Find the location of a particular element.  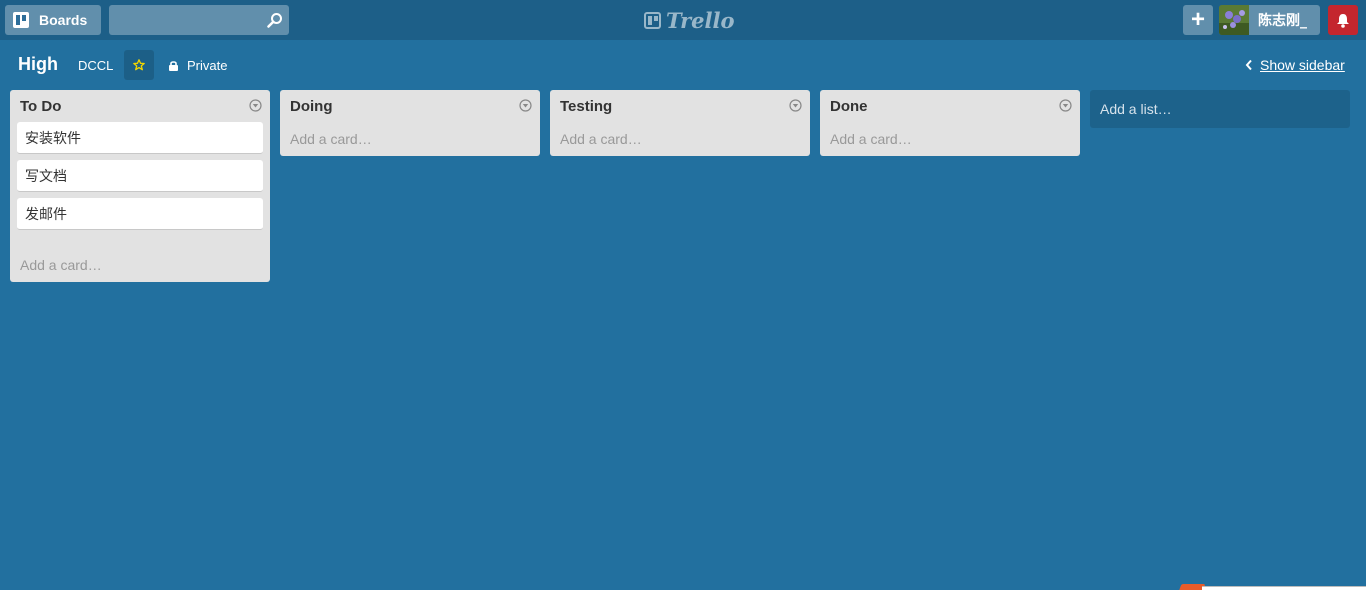

board-title: High is located at coordinates (38, 64).